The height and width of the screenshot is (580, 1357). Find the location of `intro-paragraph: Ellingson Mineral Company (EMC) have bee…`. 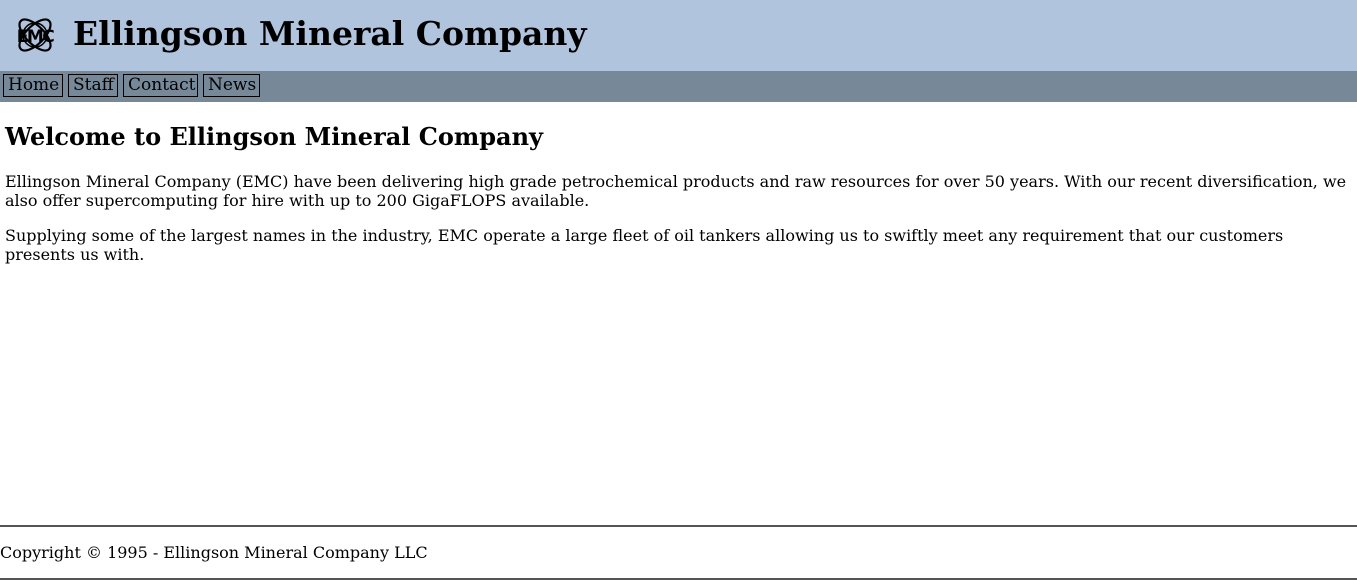

intro-paragraph: Ellingson Mineral Company (EMC) have bee… is located at coordinates (676, 191).